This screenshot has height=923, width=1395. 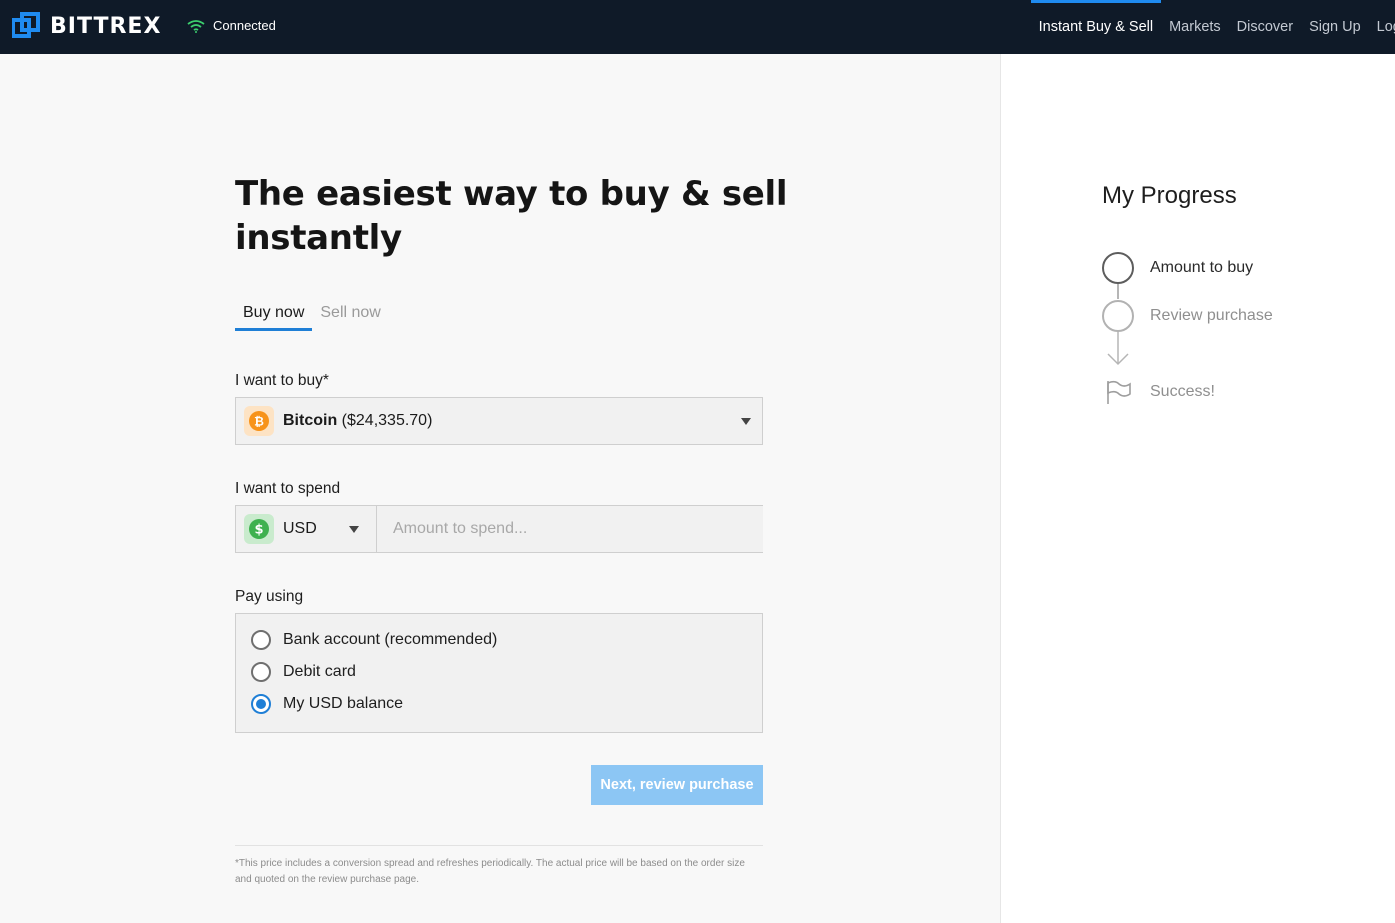 What do you see at coordinates (387, 420) in the screenshot?
I see `asset-price: ($24,335.70)` at bounding box center [387, 420].